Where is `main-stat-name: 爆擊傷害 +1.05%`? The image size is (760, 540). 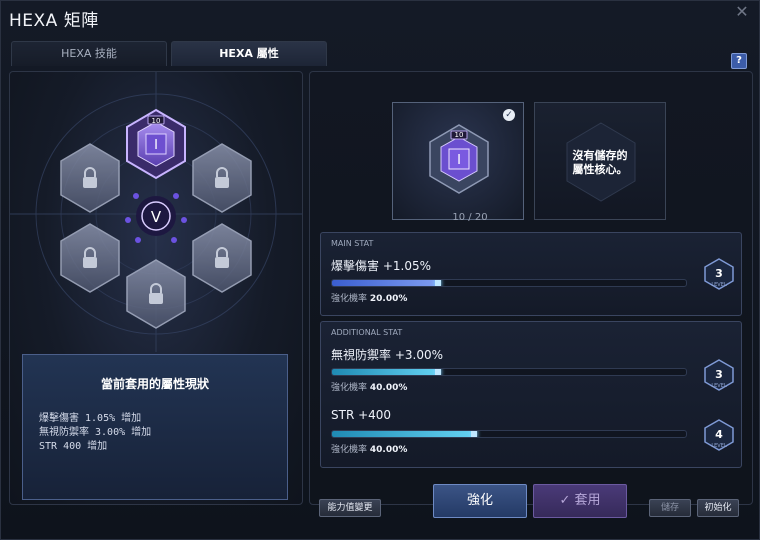 main-stat-name: 爆擊傷害 +1.05% is located at coordinates (381, 266).